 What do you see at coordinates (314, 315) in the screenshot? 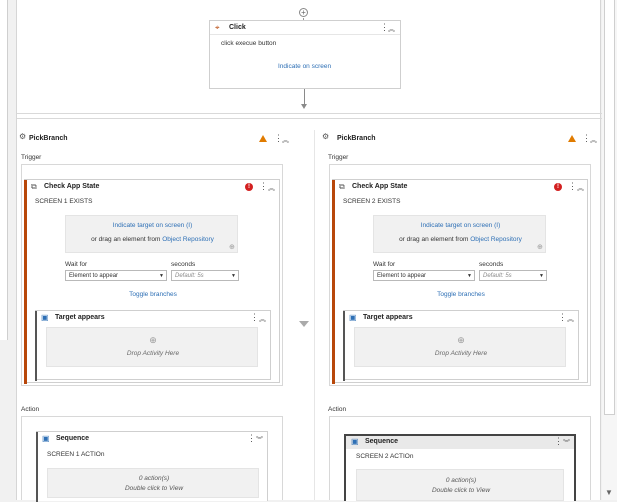
I see `branch-column-divider` at bounding box center [314, 315].